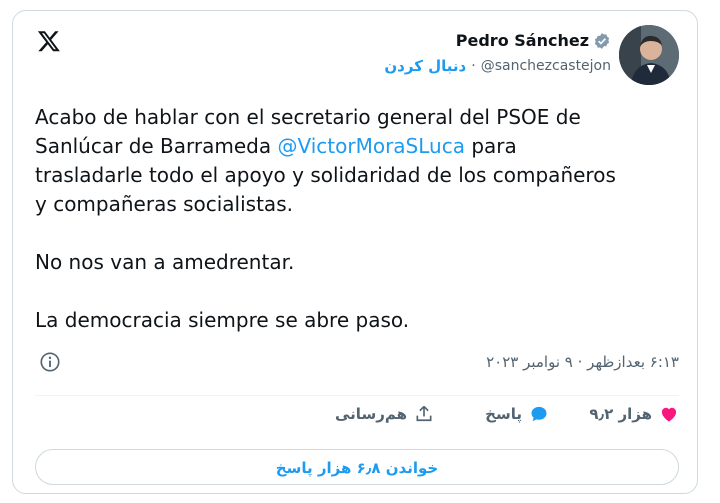  I want to click on author-handle: @sanchezcastejon, so click(546, 66).